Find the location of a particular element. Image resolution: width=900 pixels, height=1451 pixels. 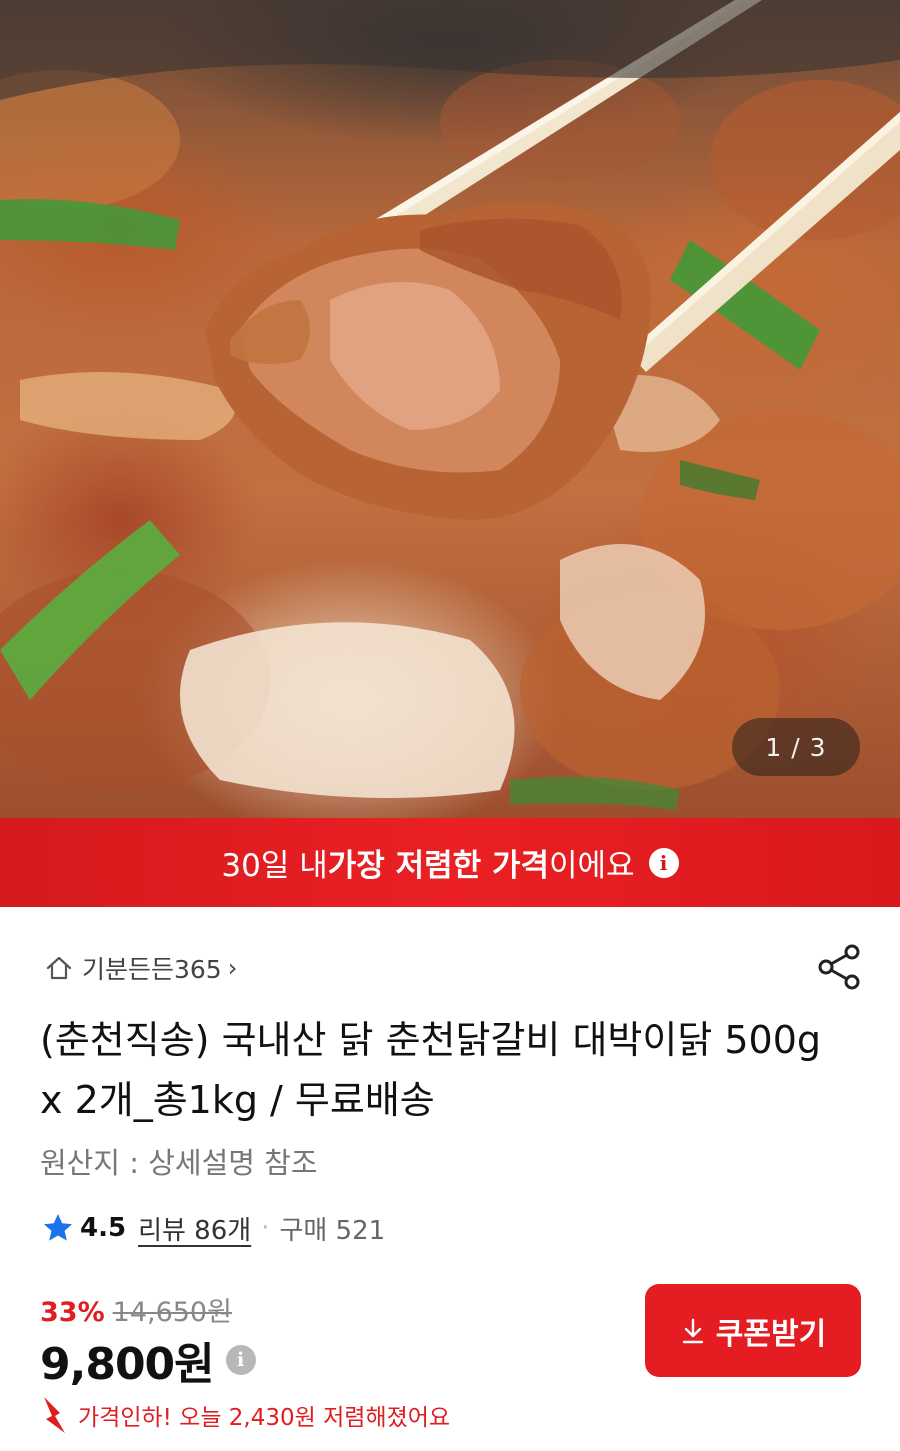

original-price: 14,650원 is located at coordinates (172, 1312).